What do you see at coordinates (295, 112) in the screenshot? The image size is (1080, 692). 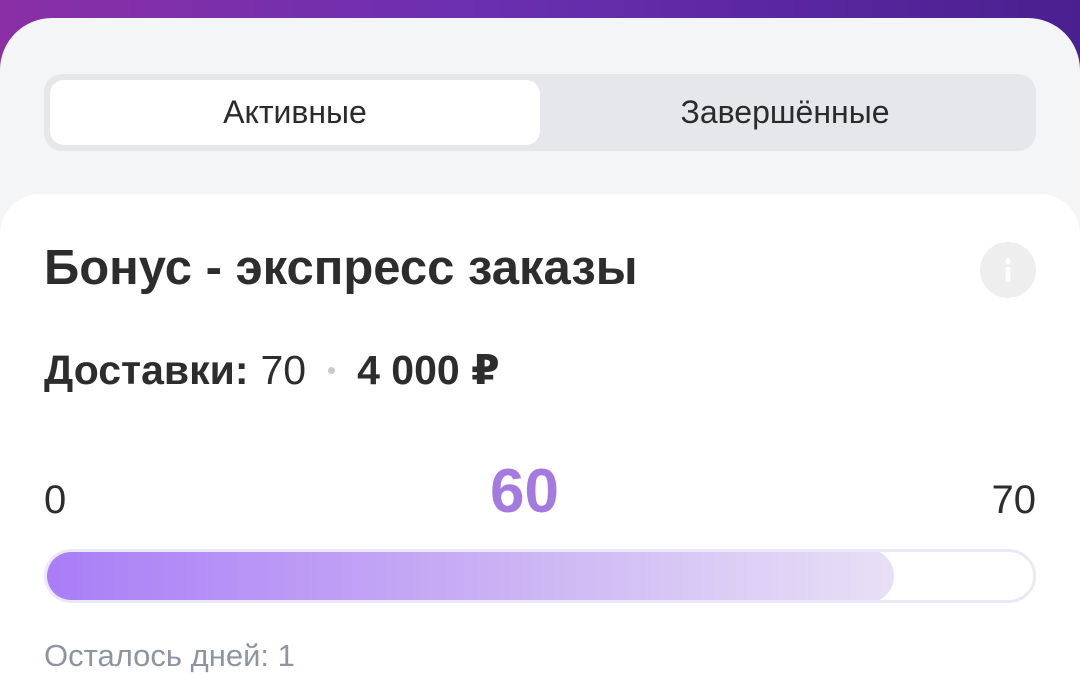 I see `tab-active: Активные` at bounding box center [295, 112].